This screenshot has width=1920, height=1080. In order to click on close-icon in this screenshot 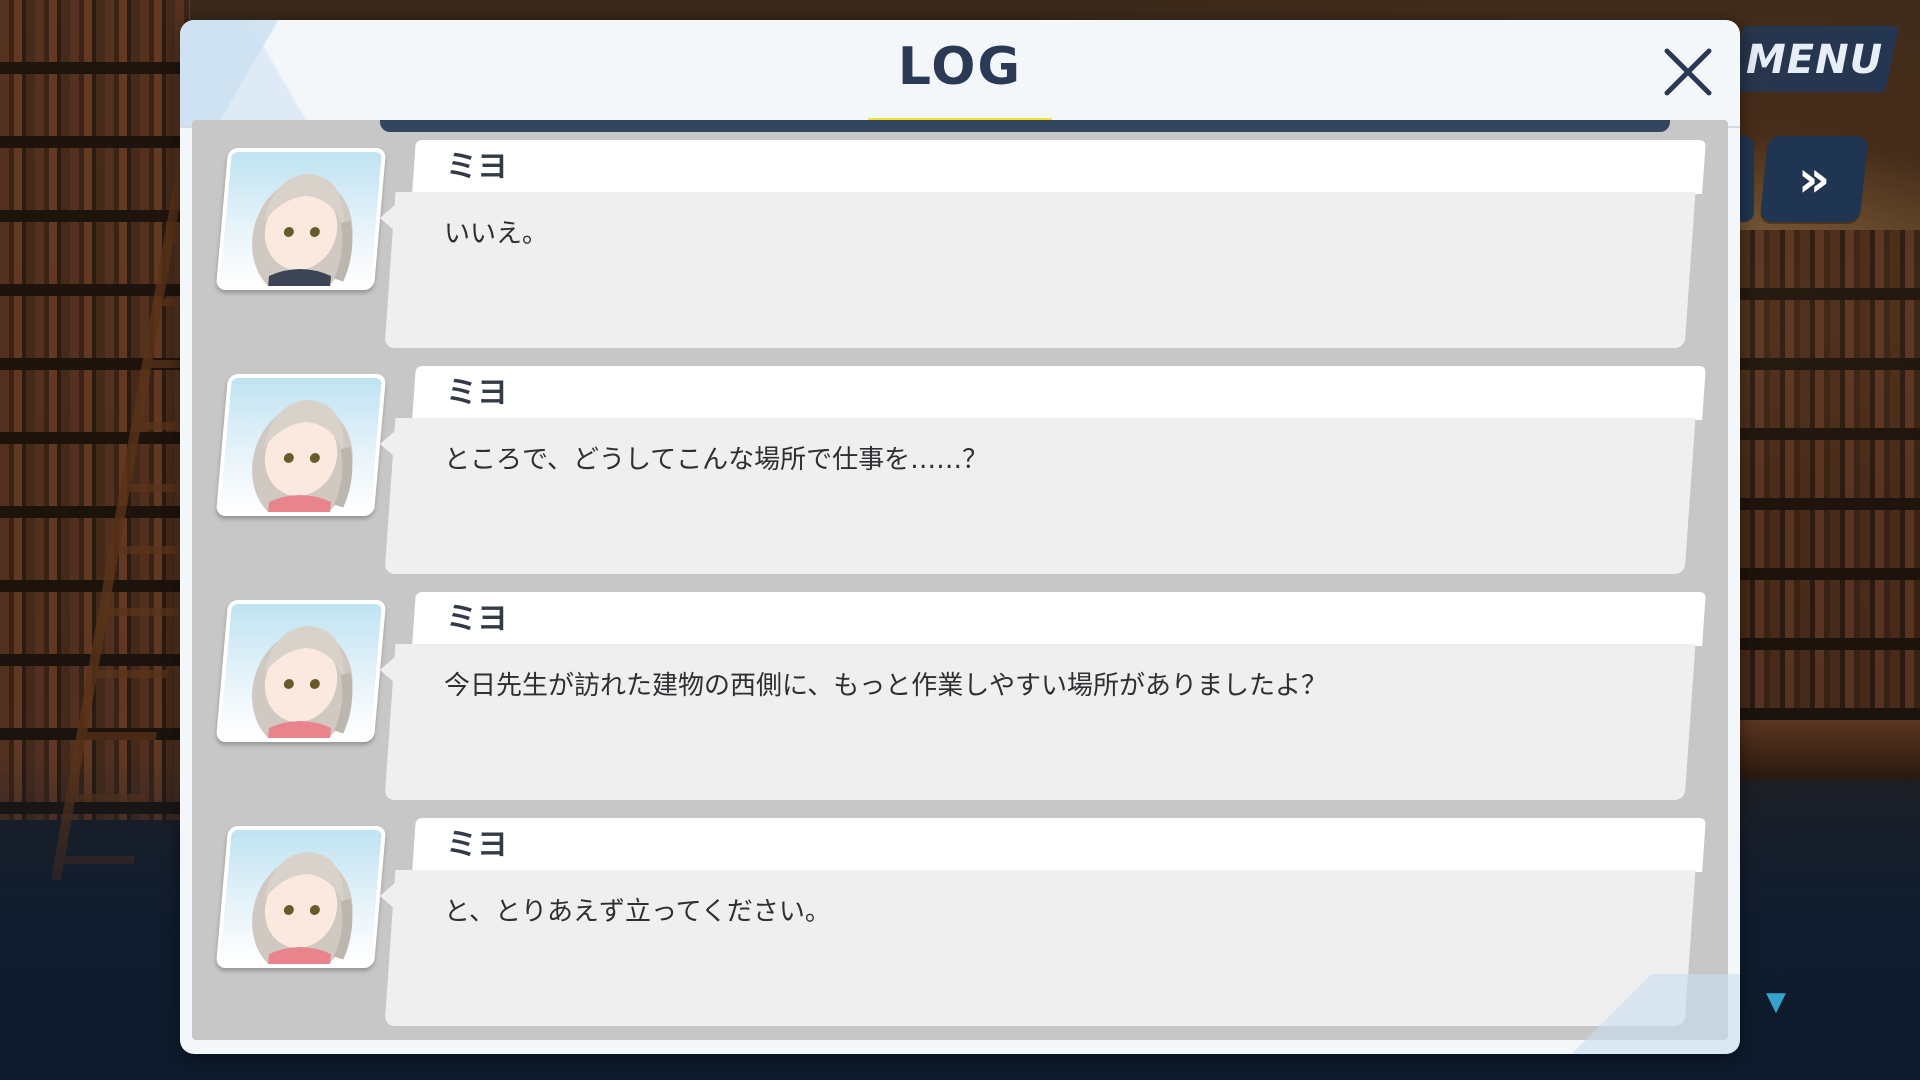, I will do `click(1688, 72)`.